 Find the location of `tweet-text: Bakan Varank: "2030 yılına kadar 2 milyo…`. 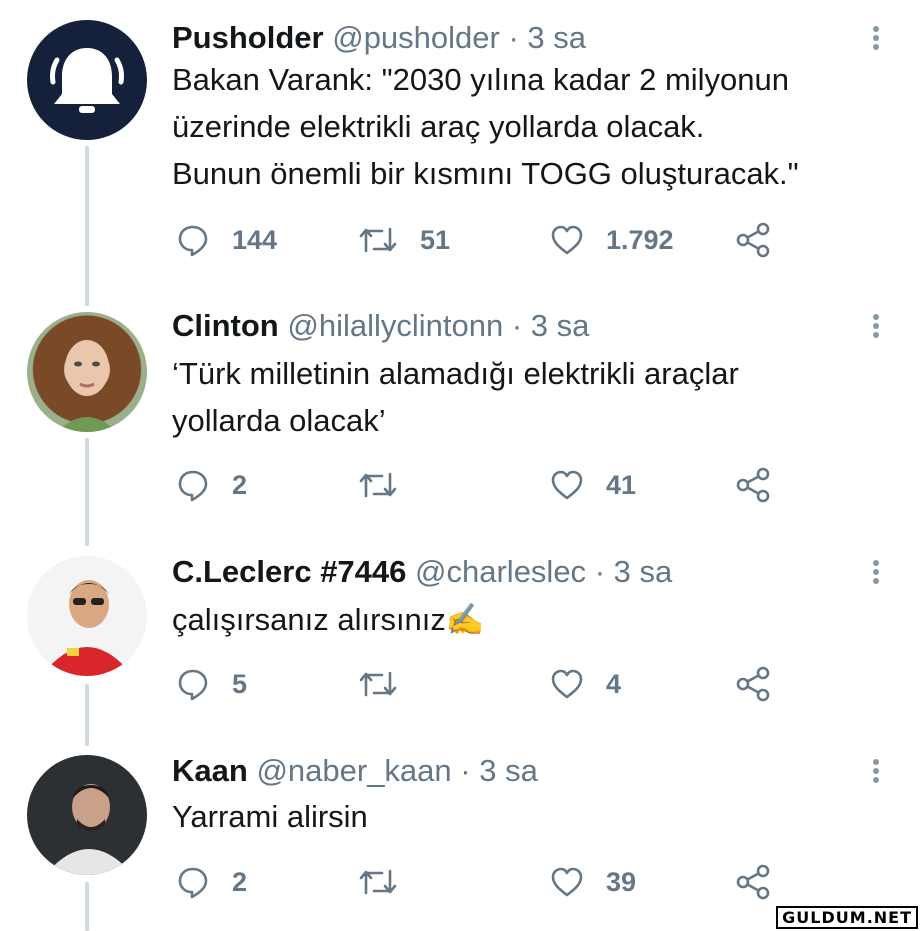

tweet-text: Bakan Varank: "2030 yılına kadar 2 milyo… is located at coordinates (485, 126).